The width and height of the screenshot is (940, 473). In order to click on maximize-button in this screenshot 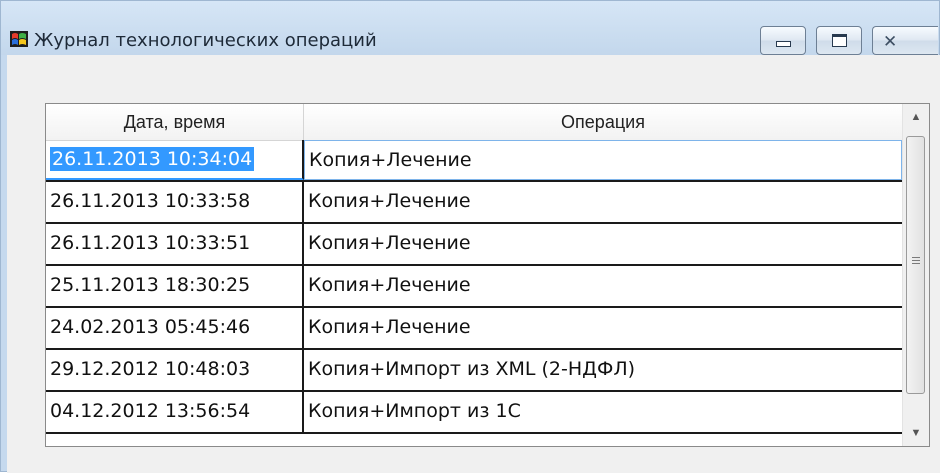, I will do `click(839, 40)`.